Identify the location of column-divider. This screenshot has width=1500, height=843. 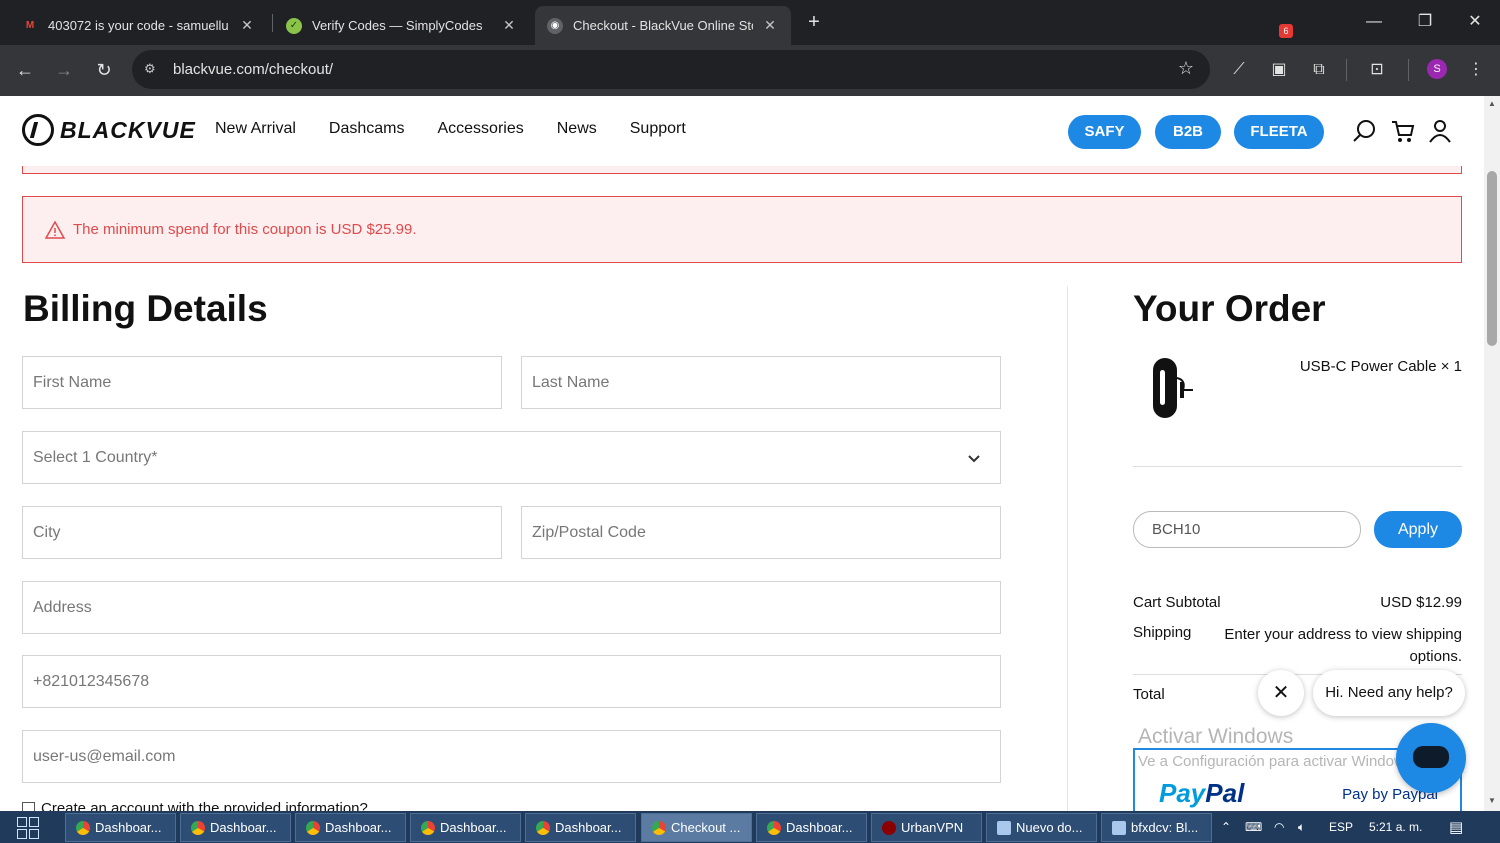
(1067, 548).